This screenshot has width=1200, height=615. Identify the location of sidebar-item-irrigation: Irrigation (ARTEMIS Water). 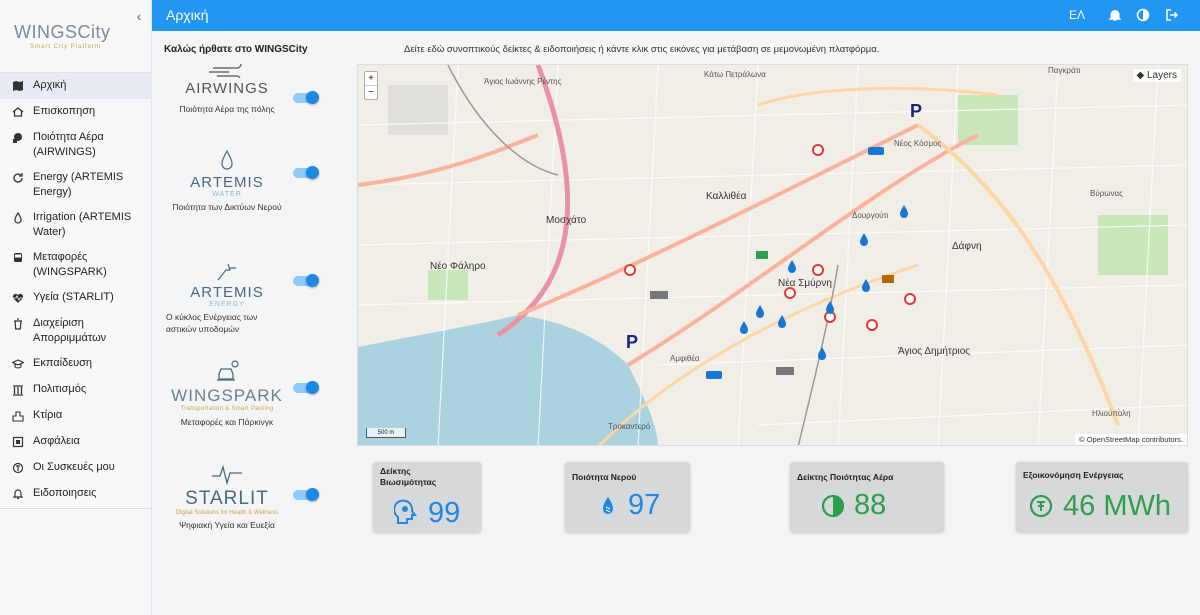
(76, 225).